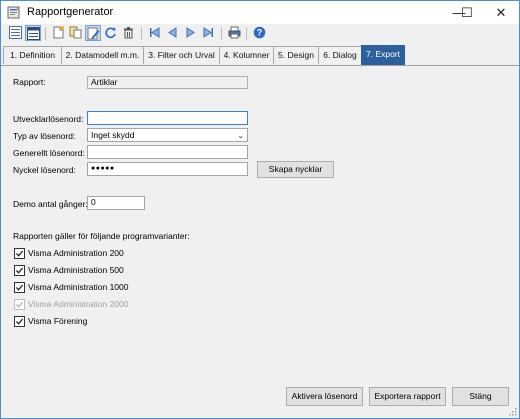 This screenshot has height=419, width=520. I want to click on variant-label: Visma Förening, so click(58, 321).